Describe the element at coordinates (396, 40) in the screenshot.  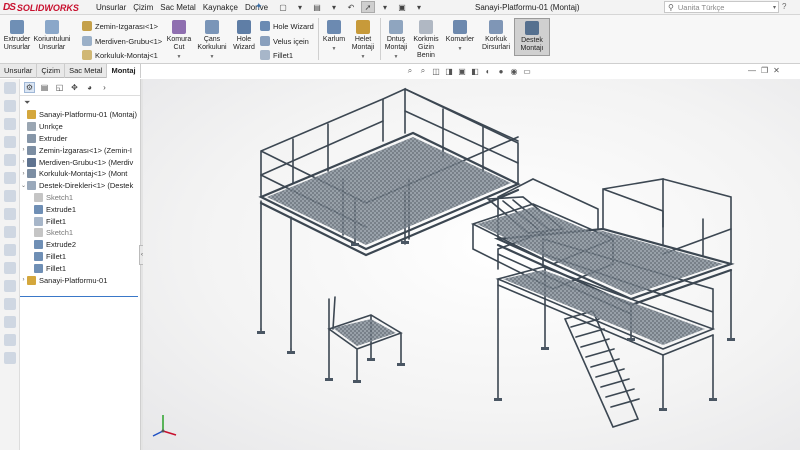
I see `dntus-montaji-button: Dntuş Montaji ▼` at that location.